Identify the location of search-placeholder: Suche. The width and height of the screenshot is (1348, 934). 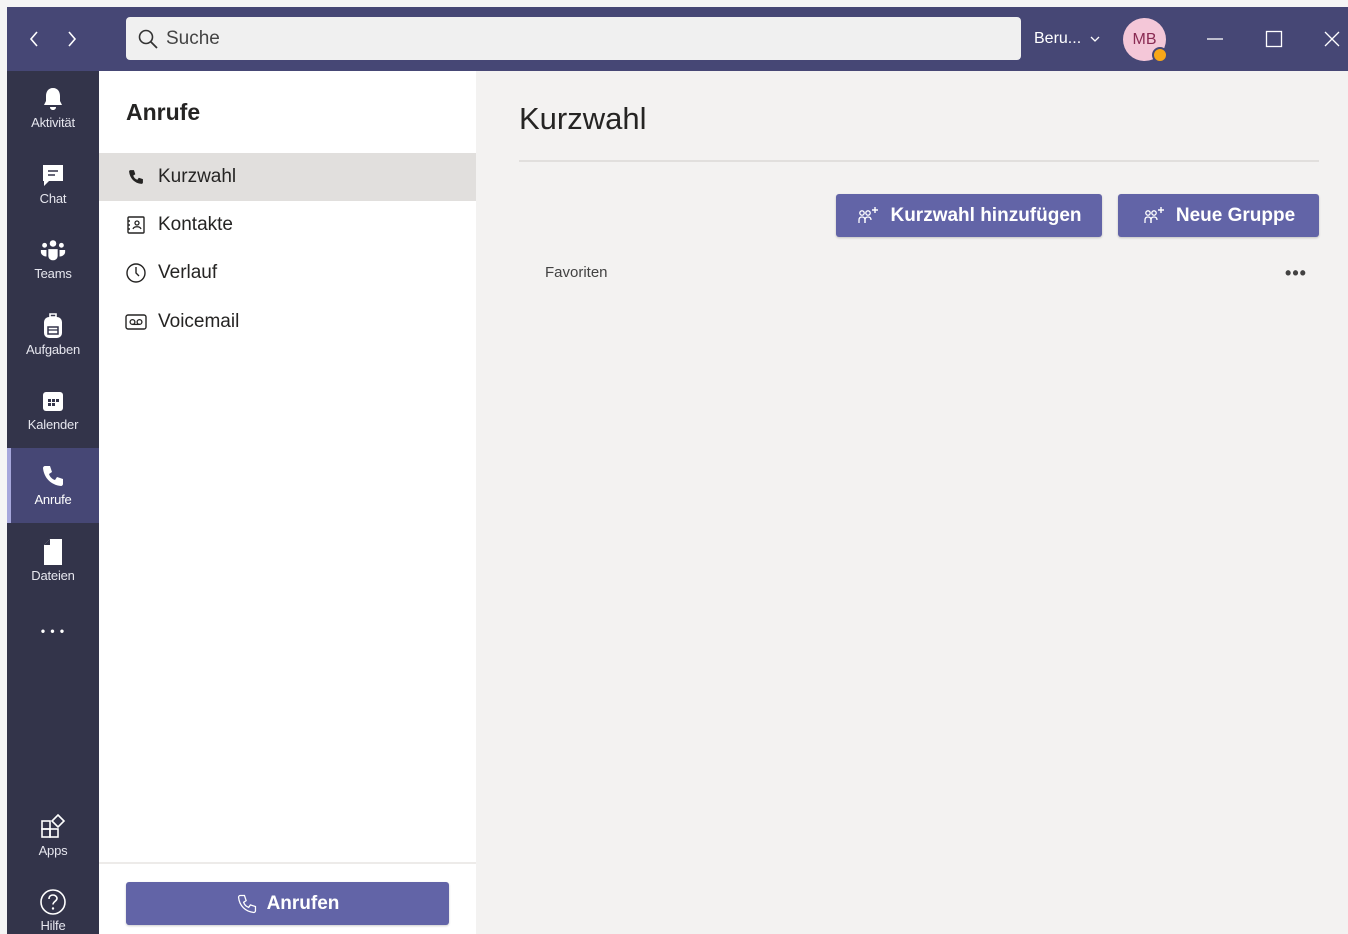
(193, 38).